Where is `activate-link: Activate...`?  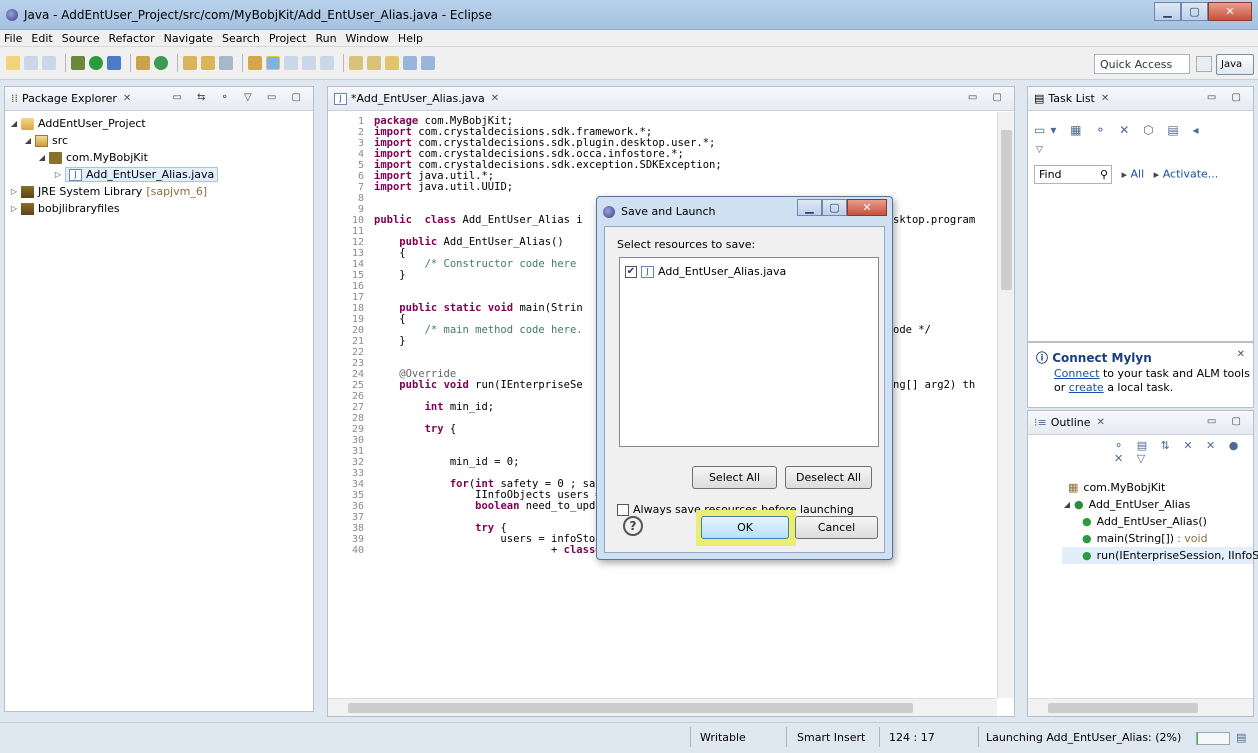
activate-link: Activate... is located at coordinates (1191, 174).